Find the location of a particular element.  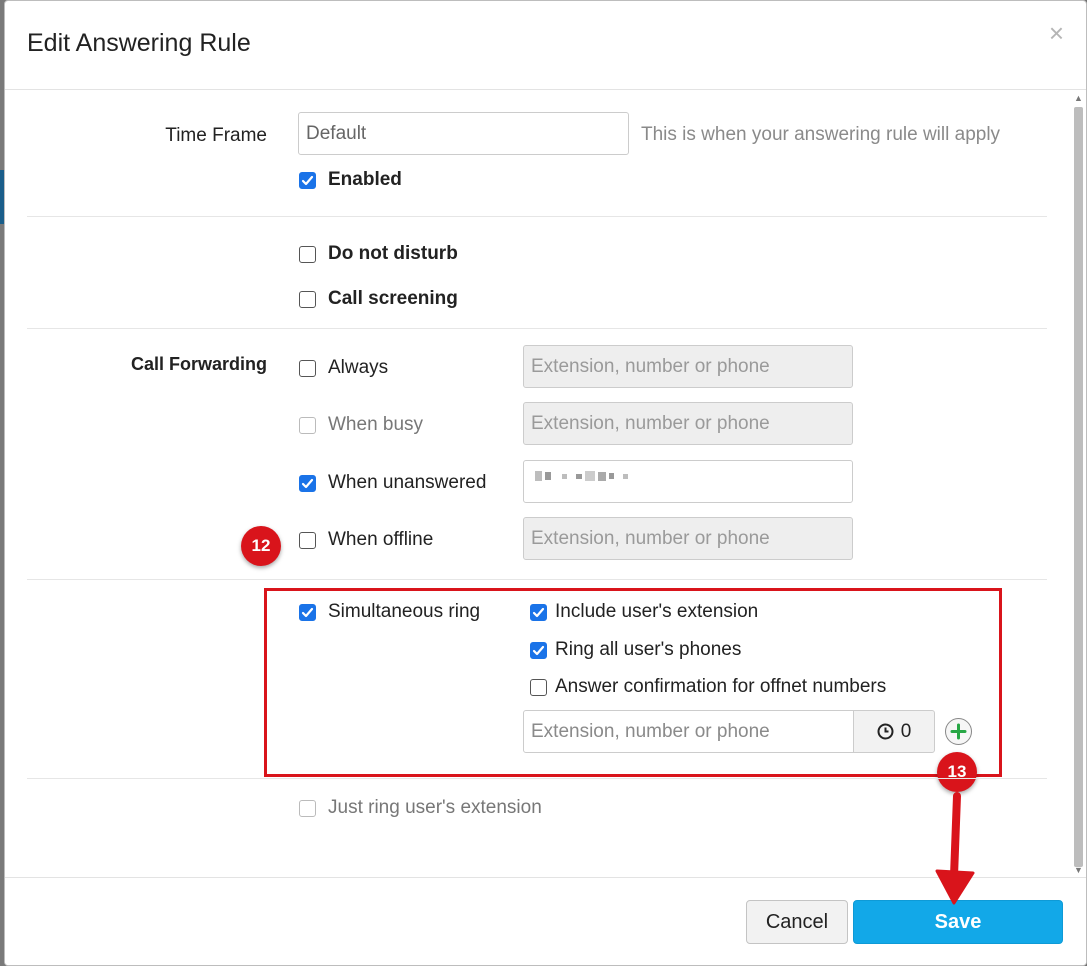

enabled-checkbox is located at coordinates (307, 180).